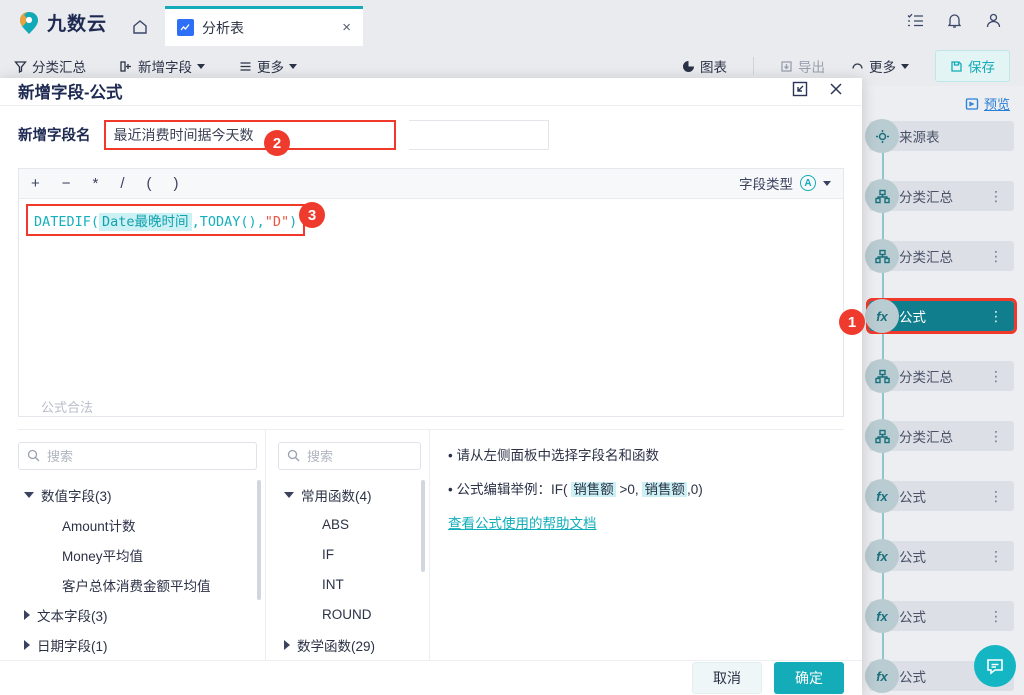  I want to click on close-icon: ×, so click(346, 27).